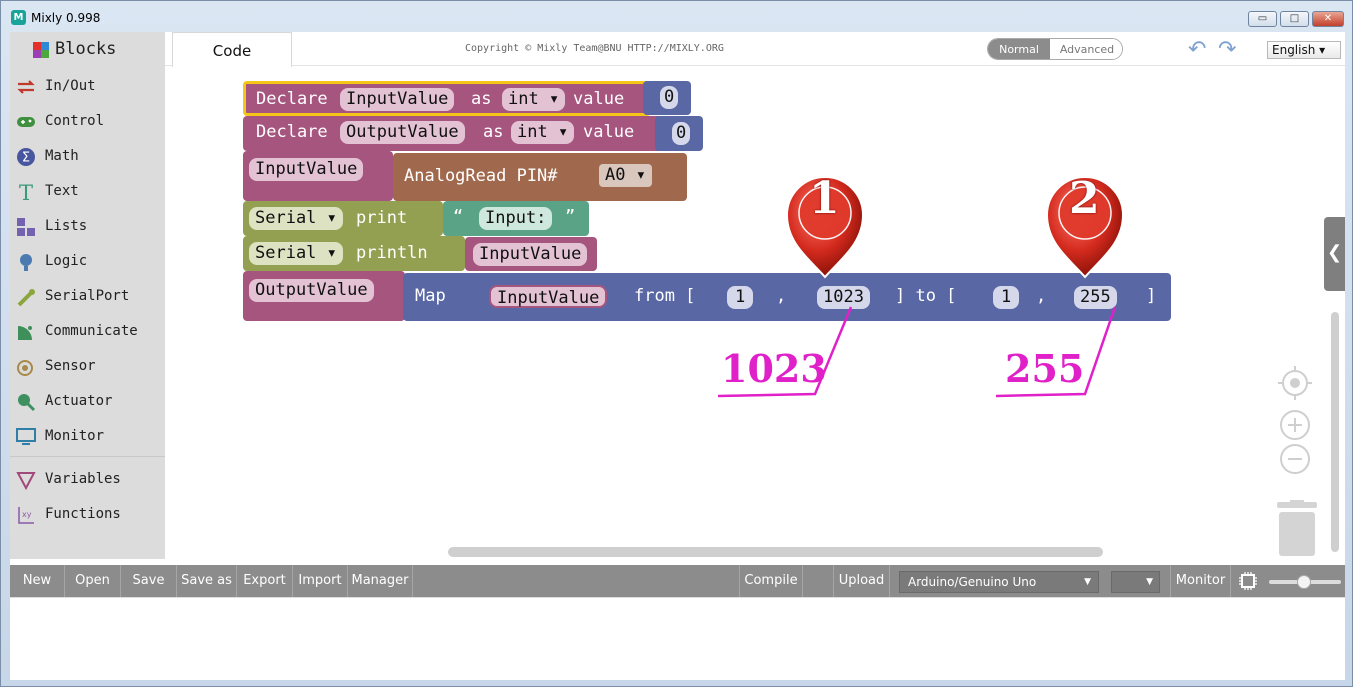  I want to click on trash-icon, so click(1297, 529).